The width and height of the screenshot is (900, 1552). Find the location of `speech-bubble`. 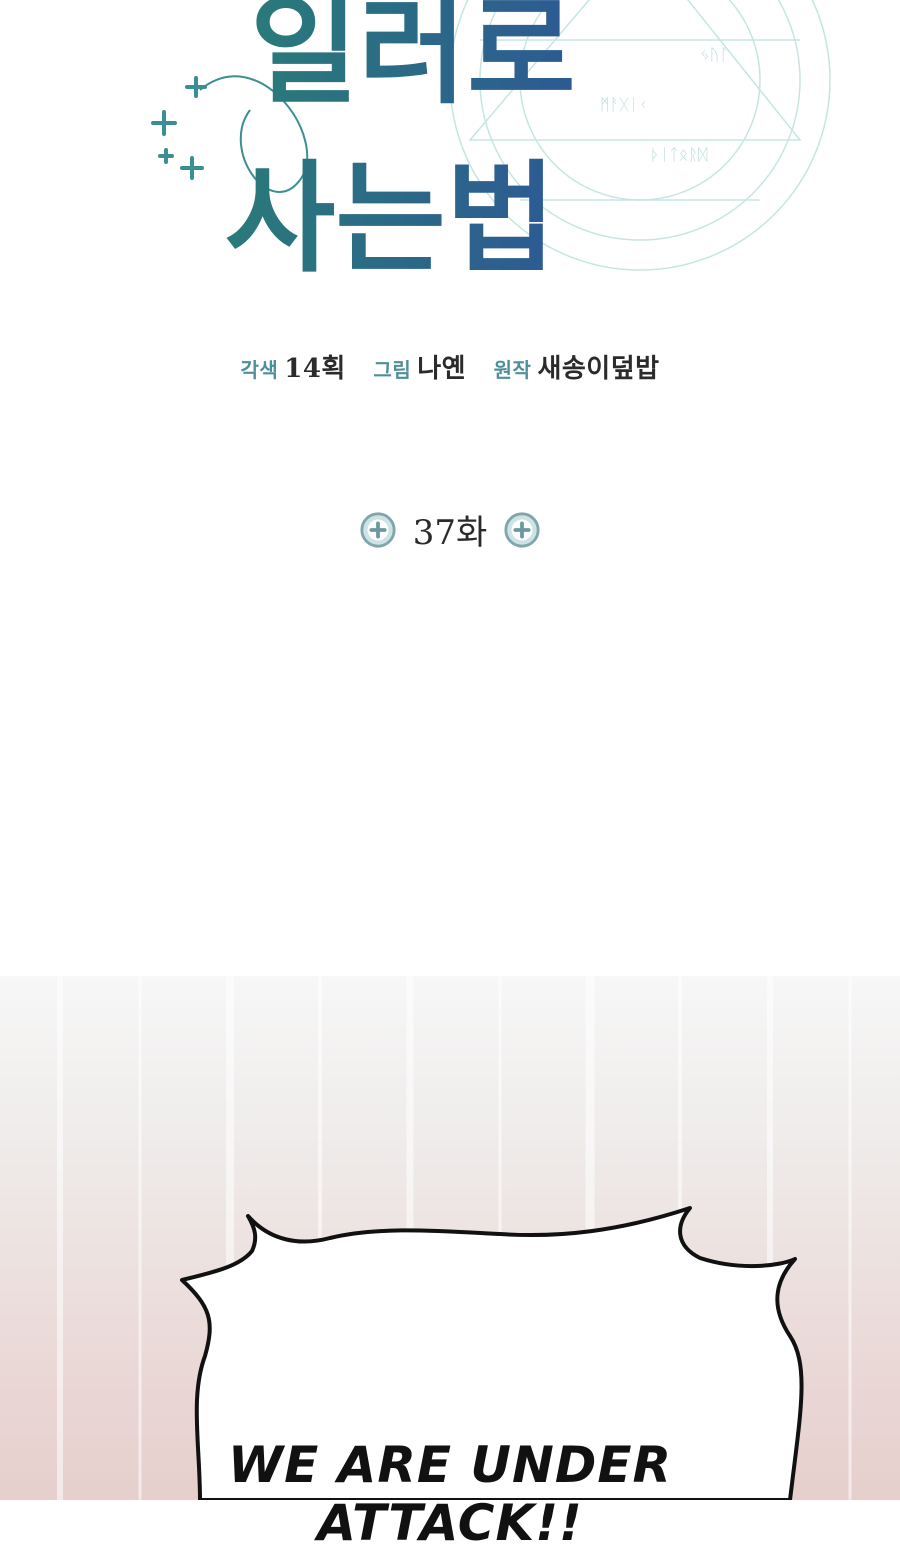

speech-bubble is located at coordinates (492, 1353).